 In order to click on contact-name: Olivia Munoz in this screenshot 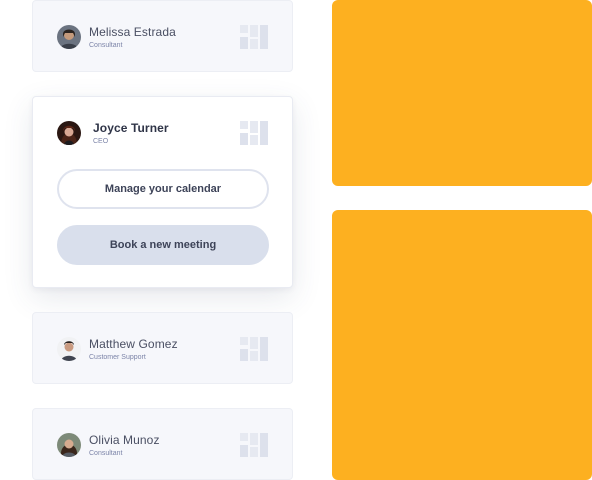, I will do `click(124, 439)`.